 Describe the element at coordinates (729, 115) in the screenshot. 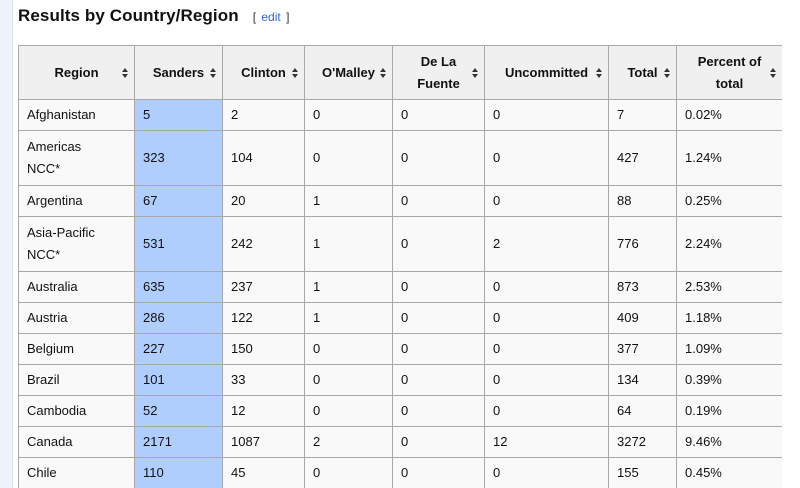

I see `percent-of-total-cell: 0.02%` at that location.